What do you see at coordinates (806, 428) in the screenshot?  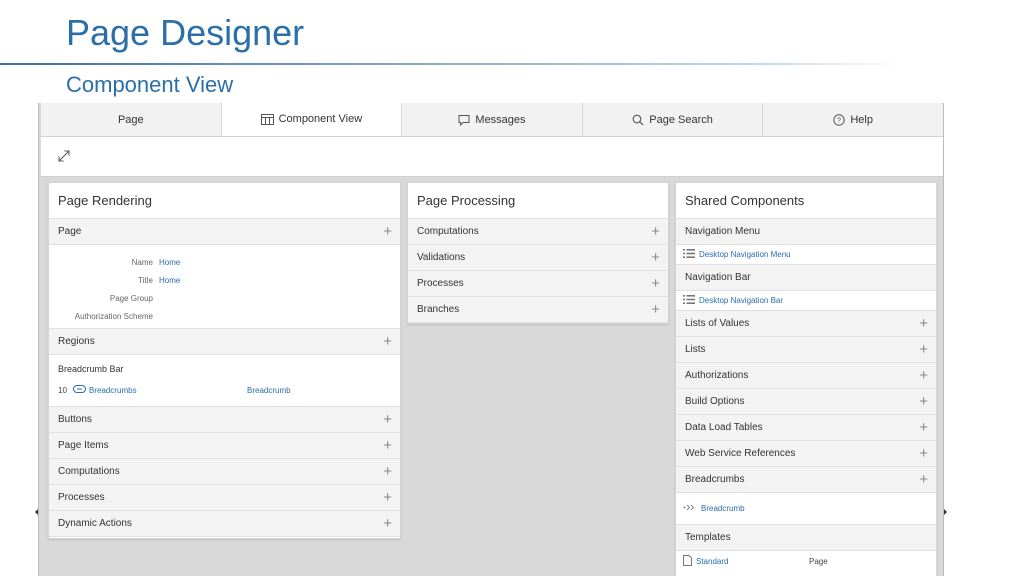 I see `section-data-load-tables: Data Load Tables +` at bounding box center [806, 428].